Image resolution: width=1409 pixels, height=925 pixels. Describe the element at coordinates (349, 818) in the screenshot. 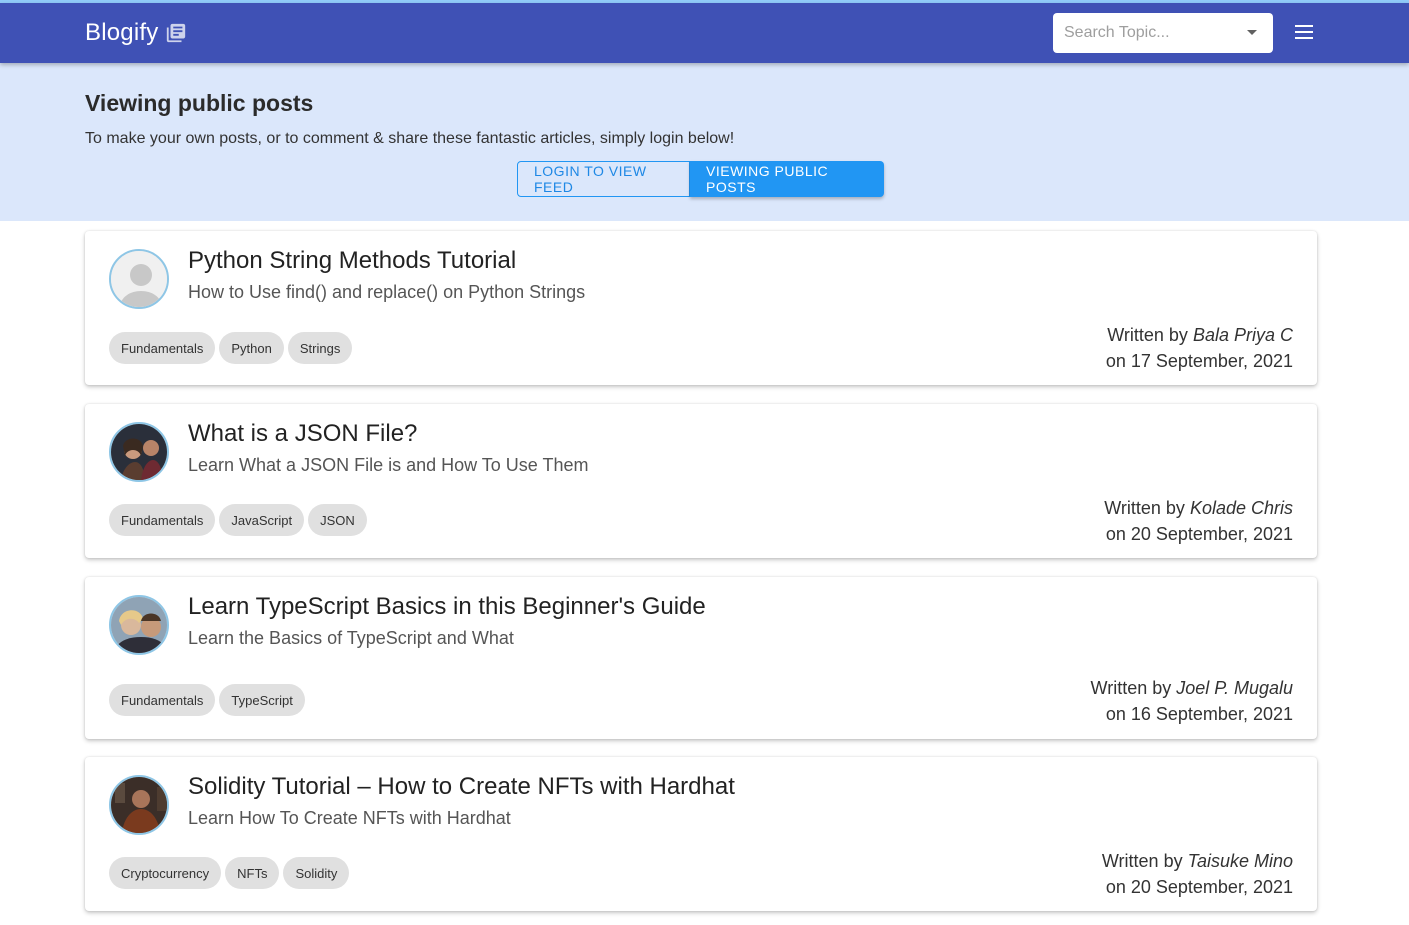

I see `post-subtitle: Learn How To Create NFTs with Hardhat` at that location.